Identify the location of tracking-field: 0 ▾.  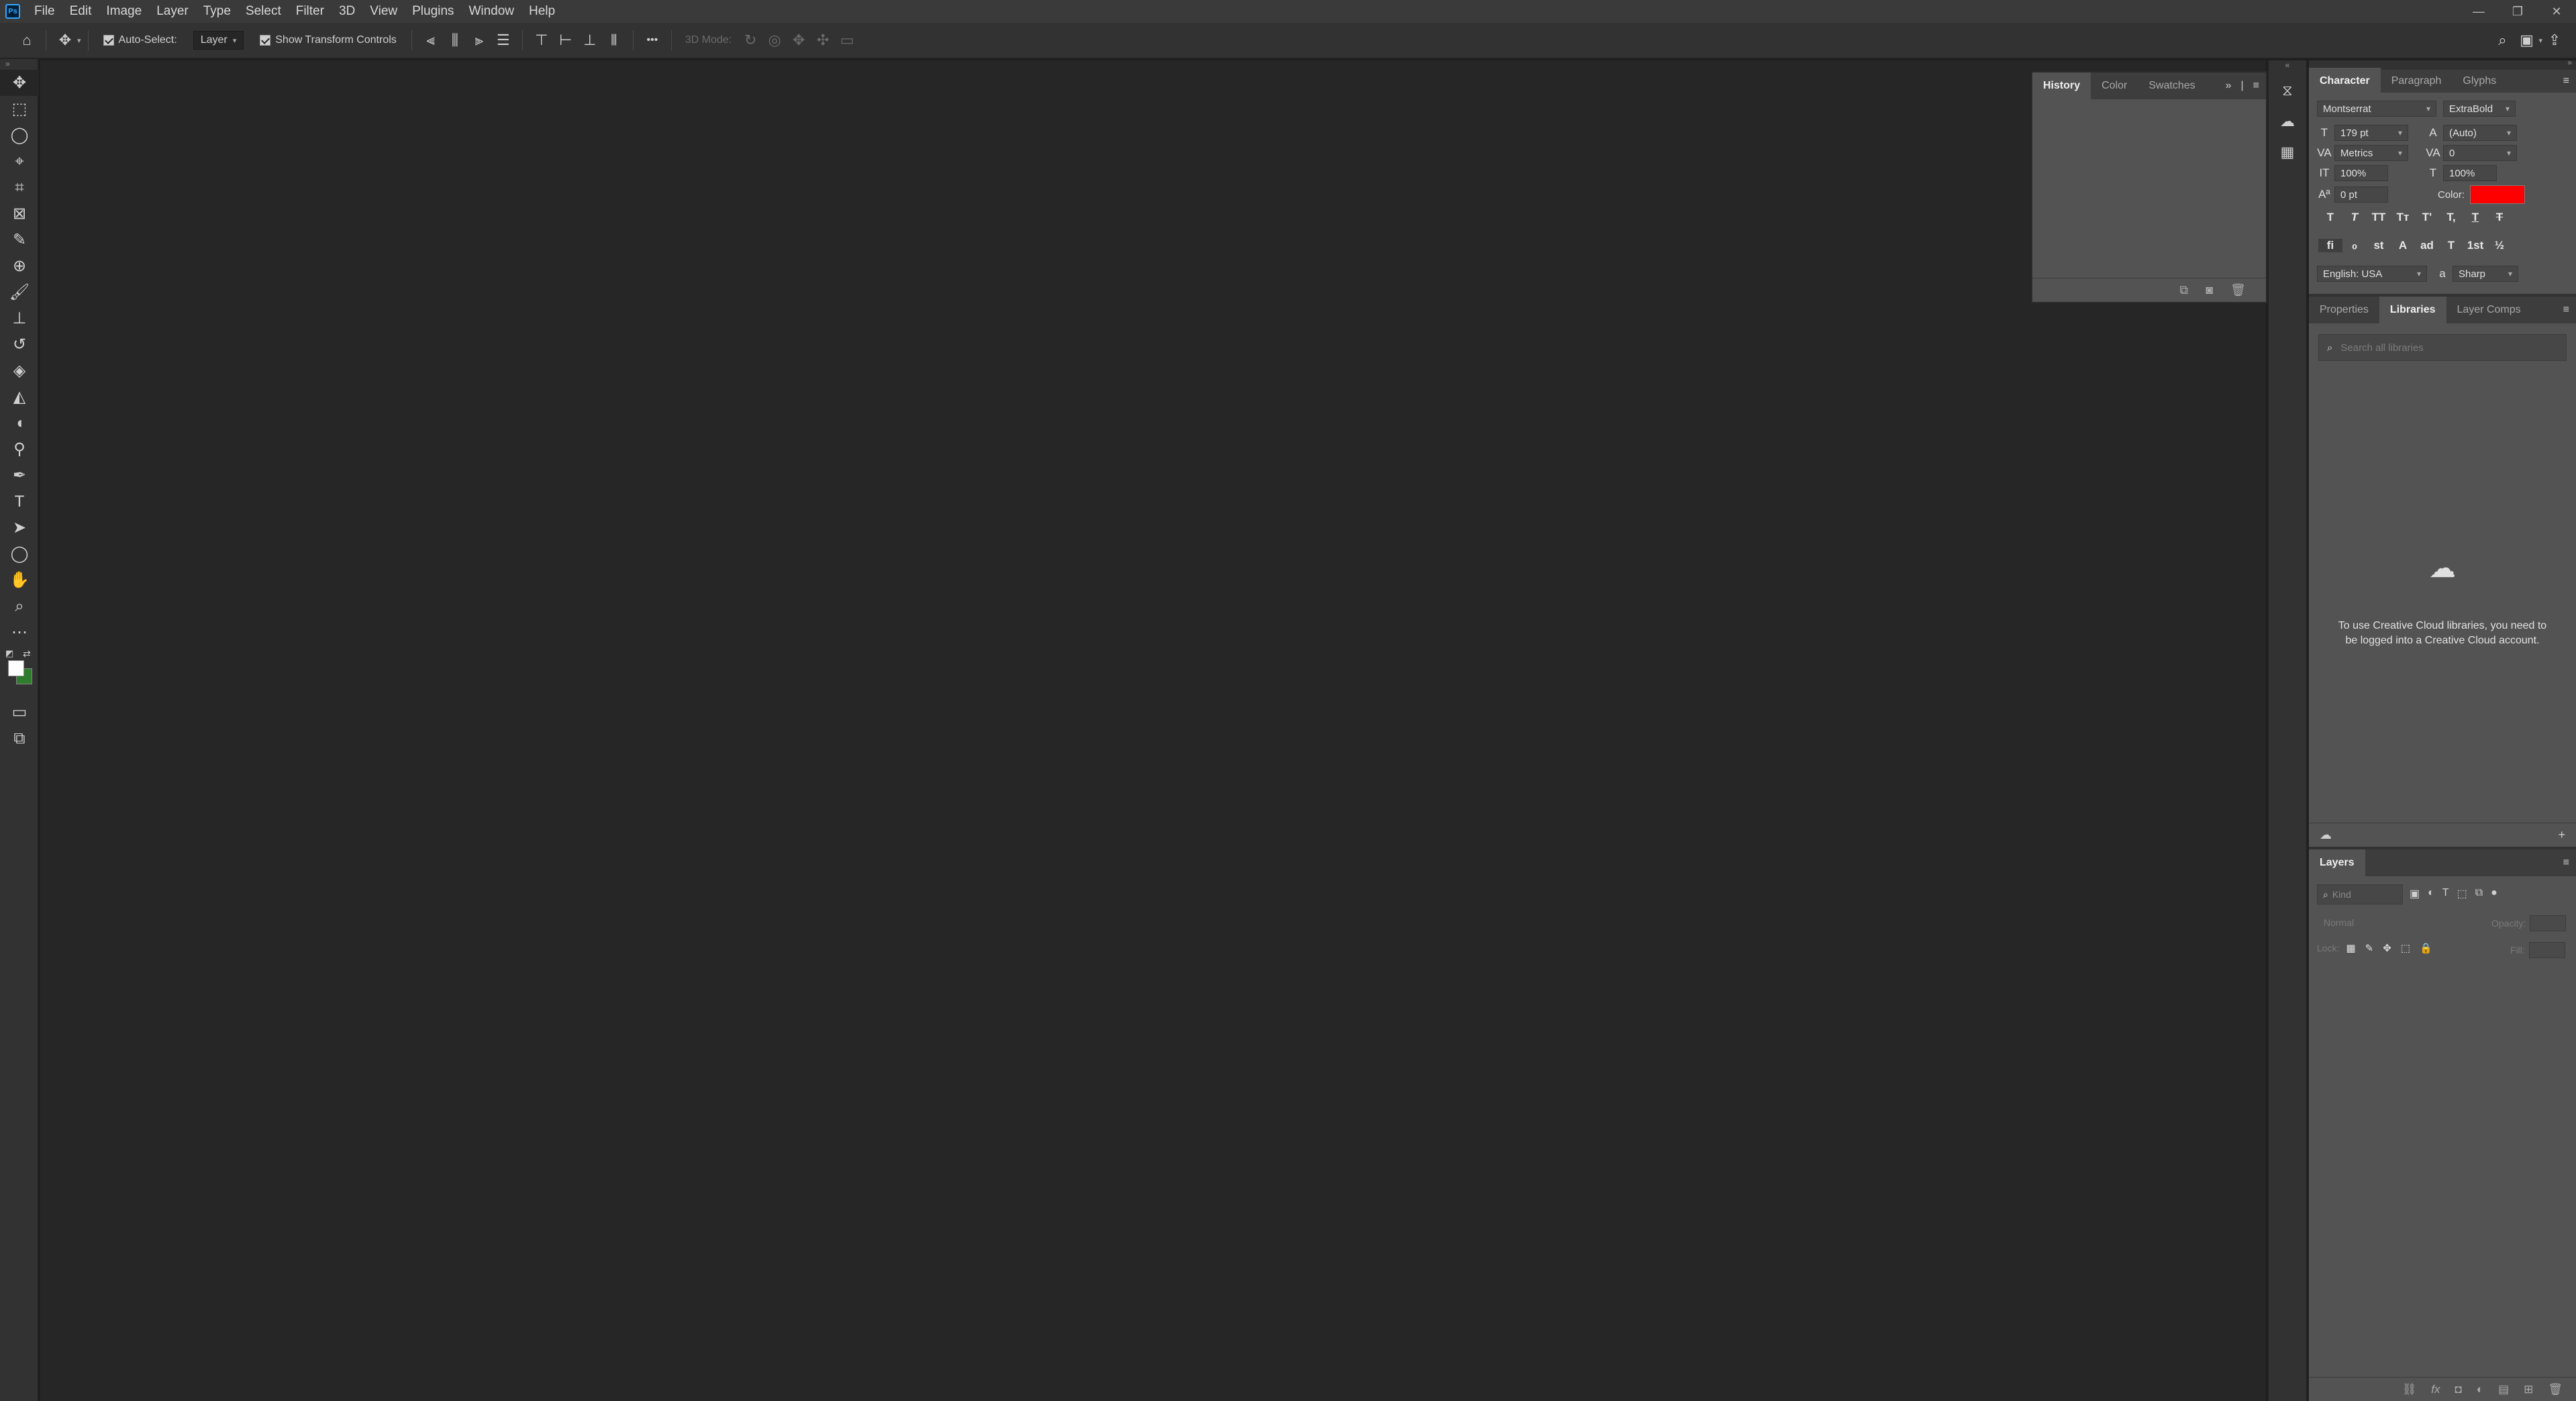
(2480, 153).